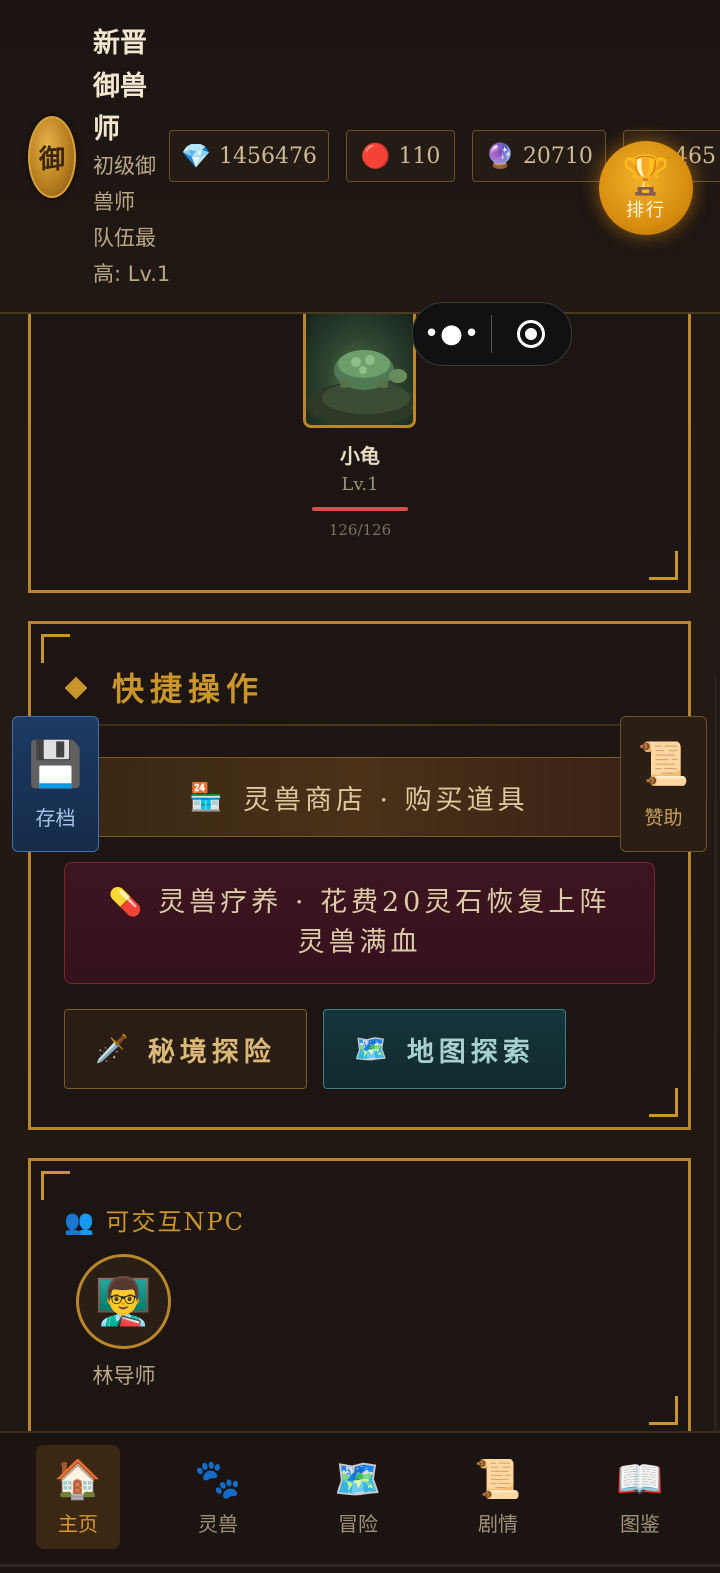 The image size is (720, 1573). I want to click on team-level: 队伍最高: Lv.1, so click(132, 256).